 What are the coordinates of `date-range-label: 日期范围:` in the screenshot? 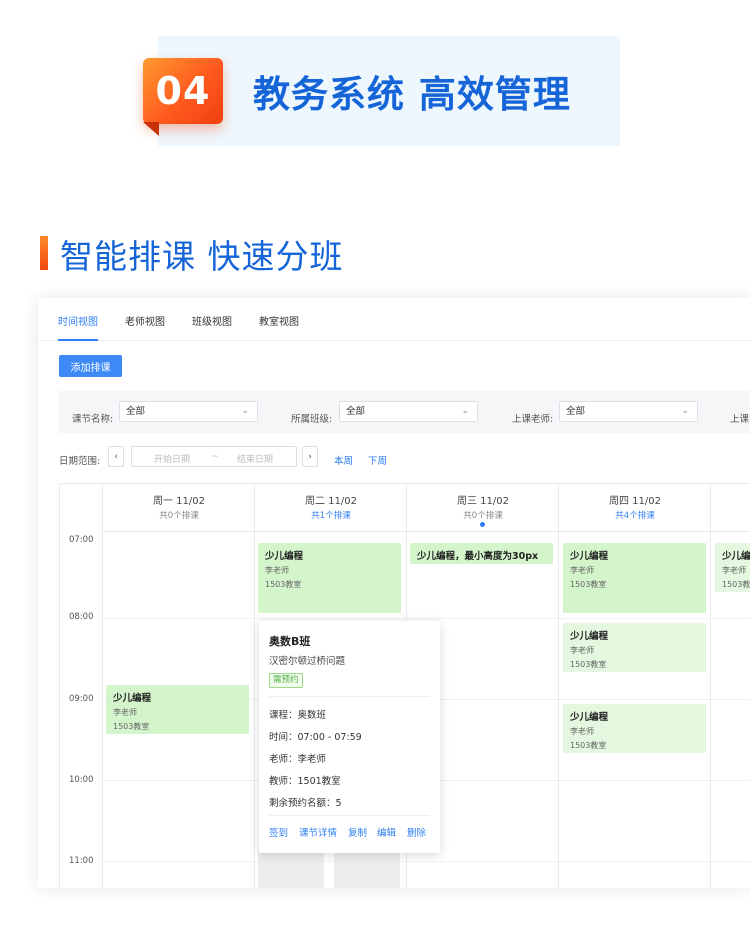 It's located at (80, 461).